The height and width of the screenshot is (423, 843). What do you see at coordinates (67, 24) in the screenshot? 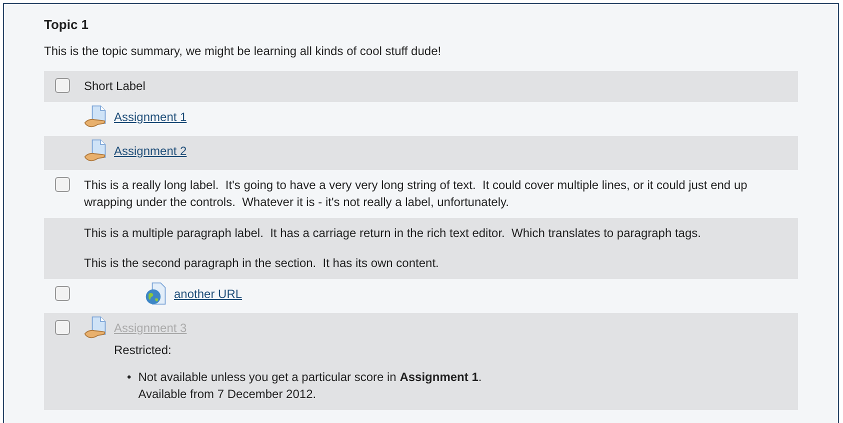
I see `section-title: Topic 1` at bounding box center [67, 24].